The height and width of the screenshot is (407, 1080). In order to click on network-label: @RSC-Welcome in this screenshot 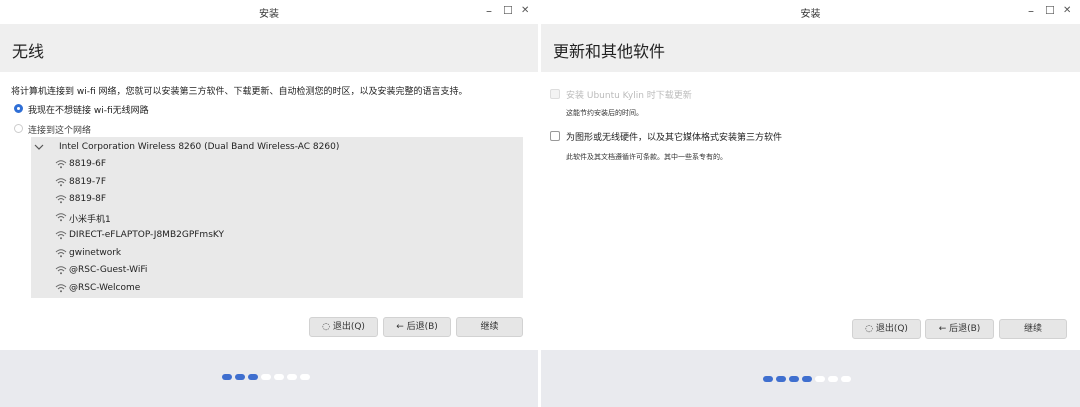, I will do `click(105, 287)`.